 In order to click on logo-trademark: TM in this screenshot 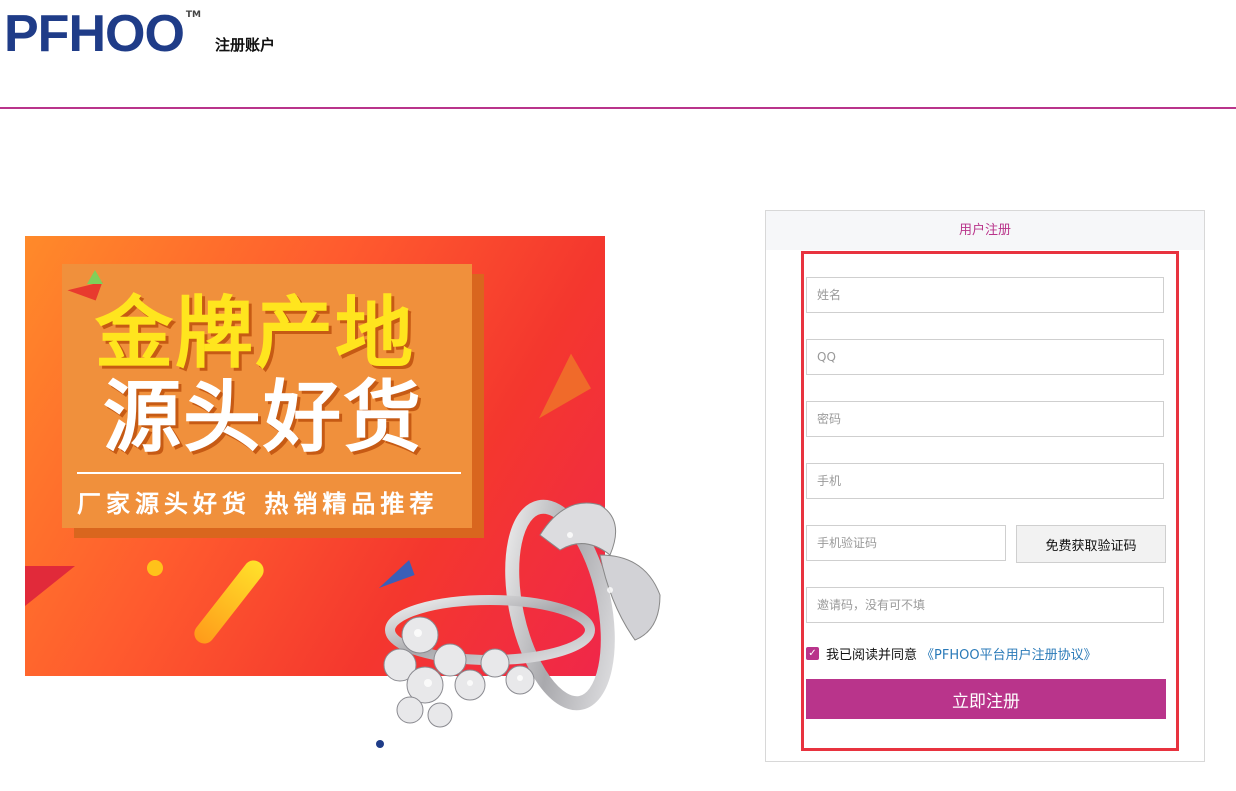, I will do `click(193, 15)`.